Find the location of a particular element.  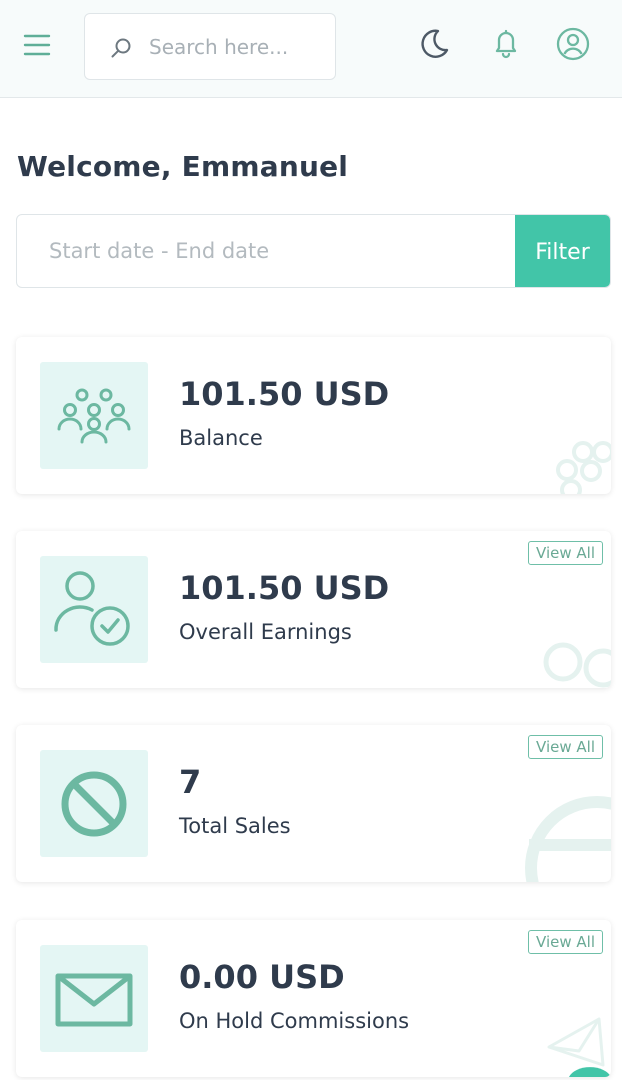

menu-icon is located at coordinates (37, 45).